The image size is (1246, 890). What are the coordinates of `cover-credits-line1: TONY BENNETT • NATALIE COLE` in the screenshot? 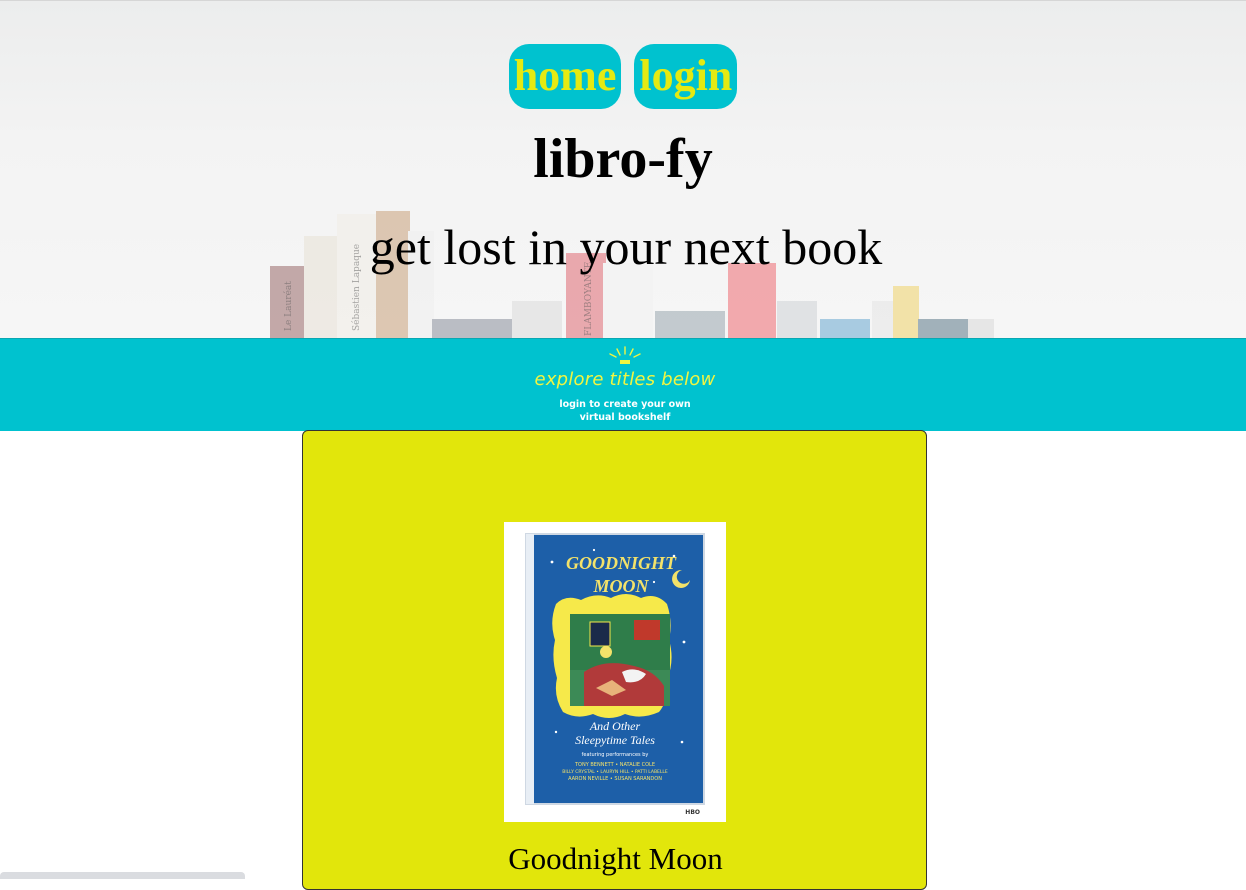 It's located at (614, 765).